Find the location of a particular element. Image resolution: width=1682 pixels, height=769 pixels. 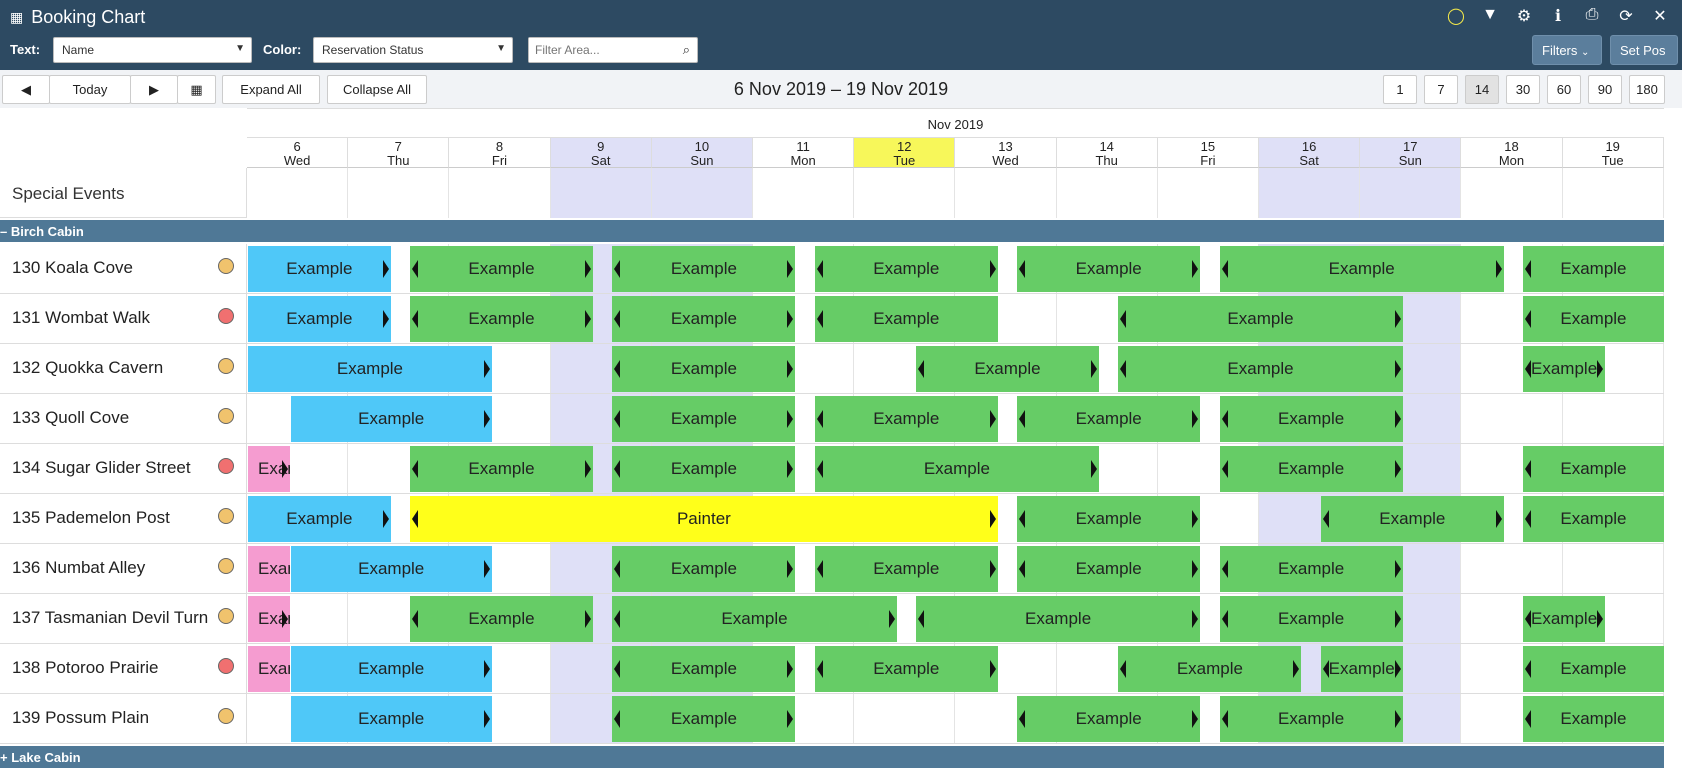

filter-area-search: ⌕ is located at coordinates (613, 50).